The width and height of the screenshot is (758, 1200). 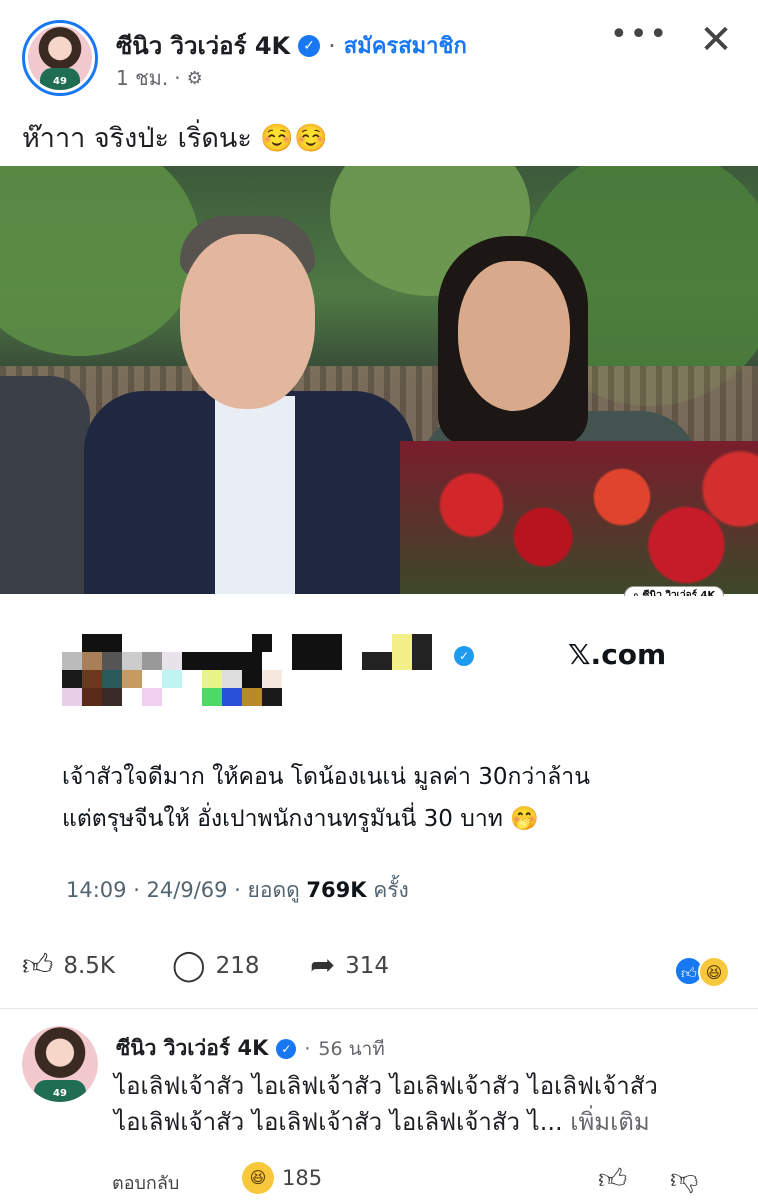 I want to click on woman-face, so click(x=514, y=336).